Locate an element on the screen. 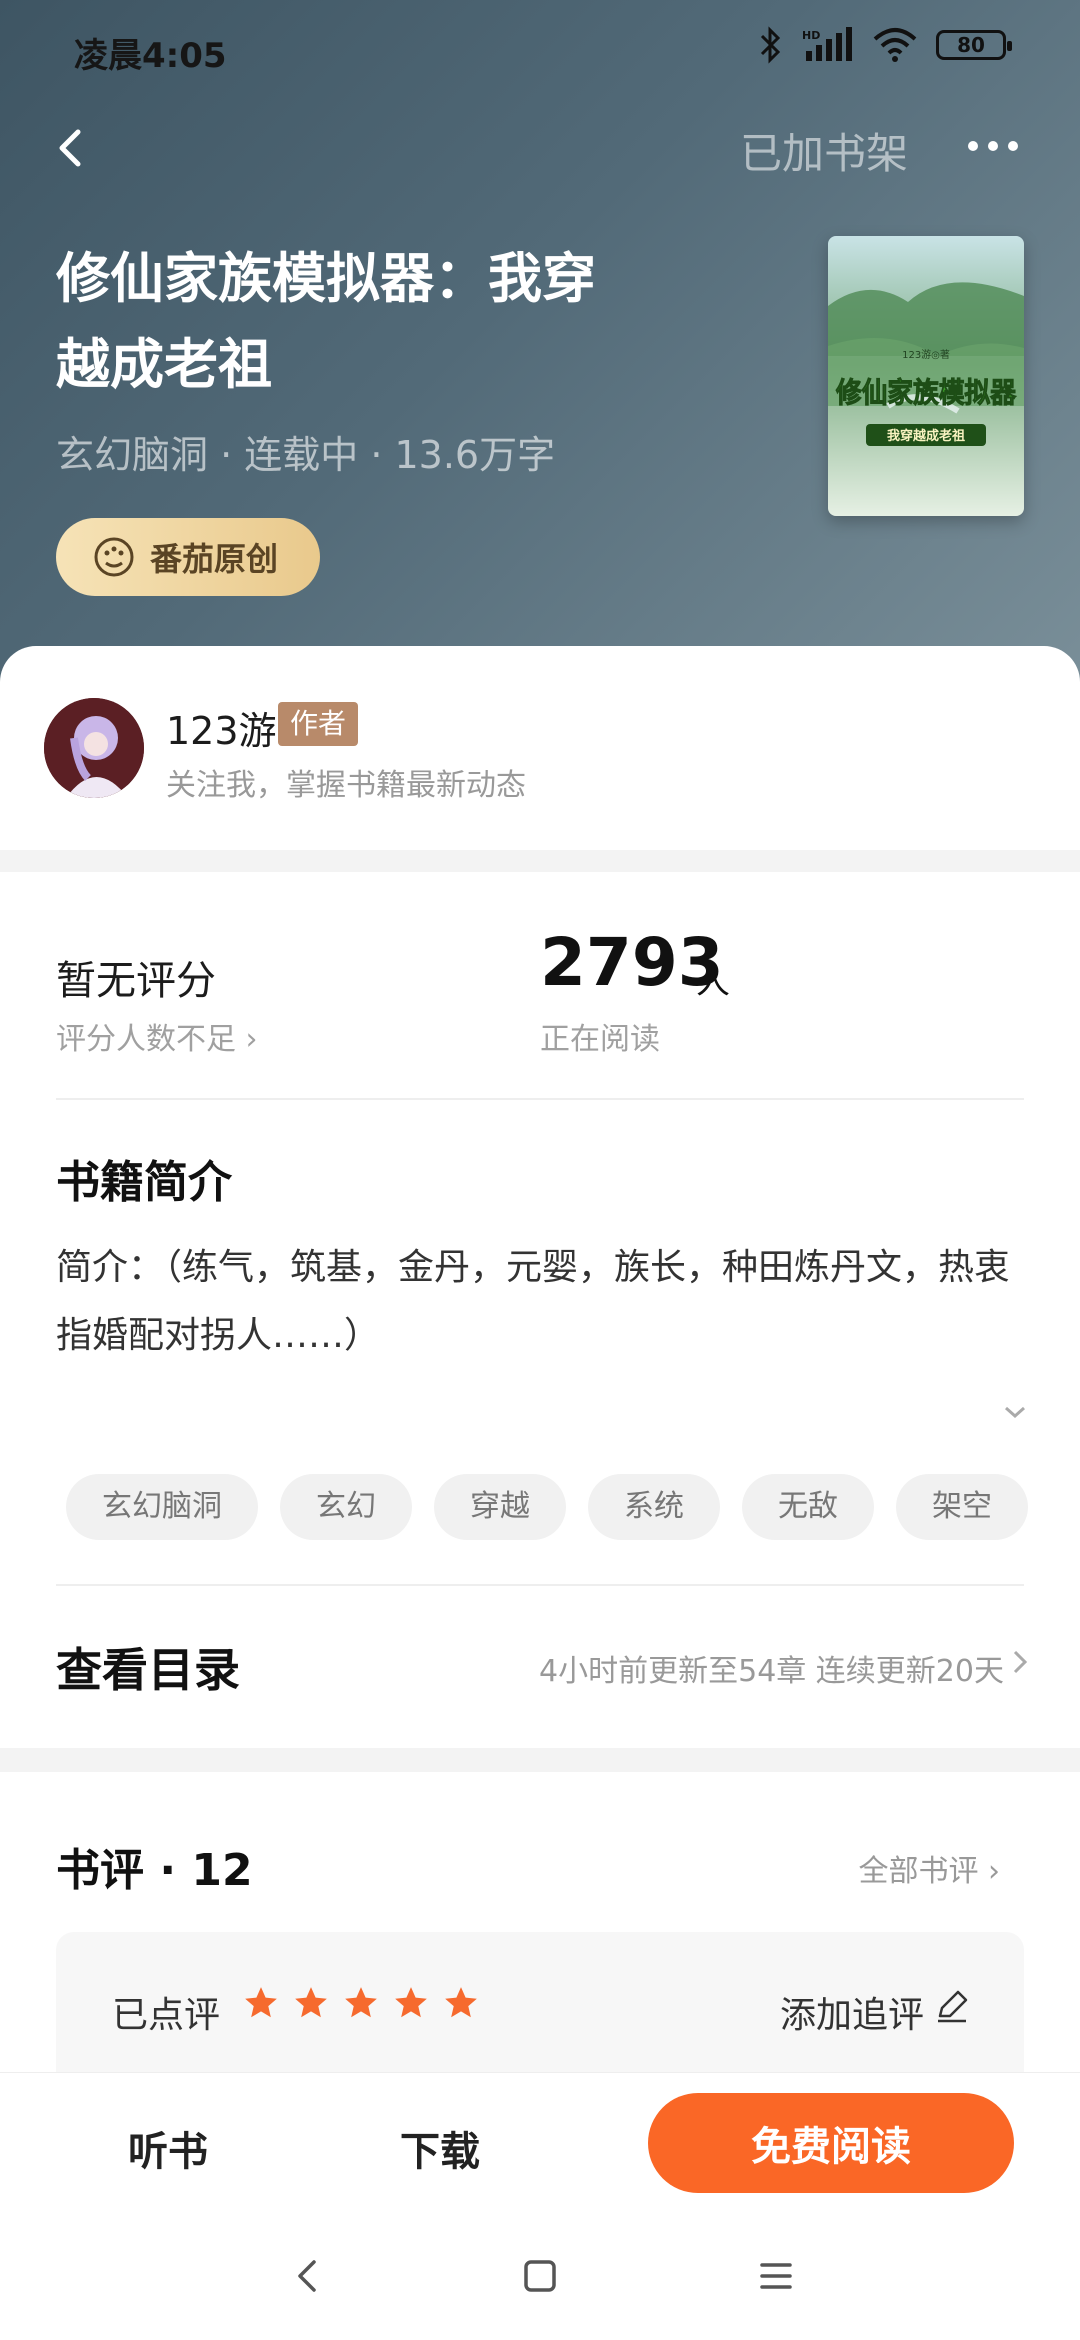  toc-update-info: 4小时前更新至54章 连续更新20天 is located at coordinates (771, 1671).